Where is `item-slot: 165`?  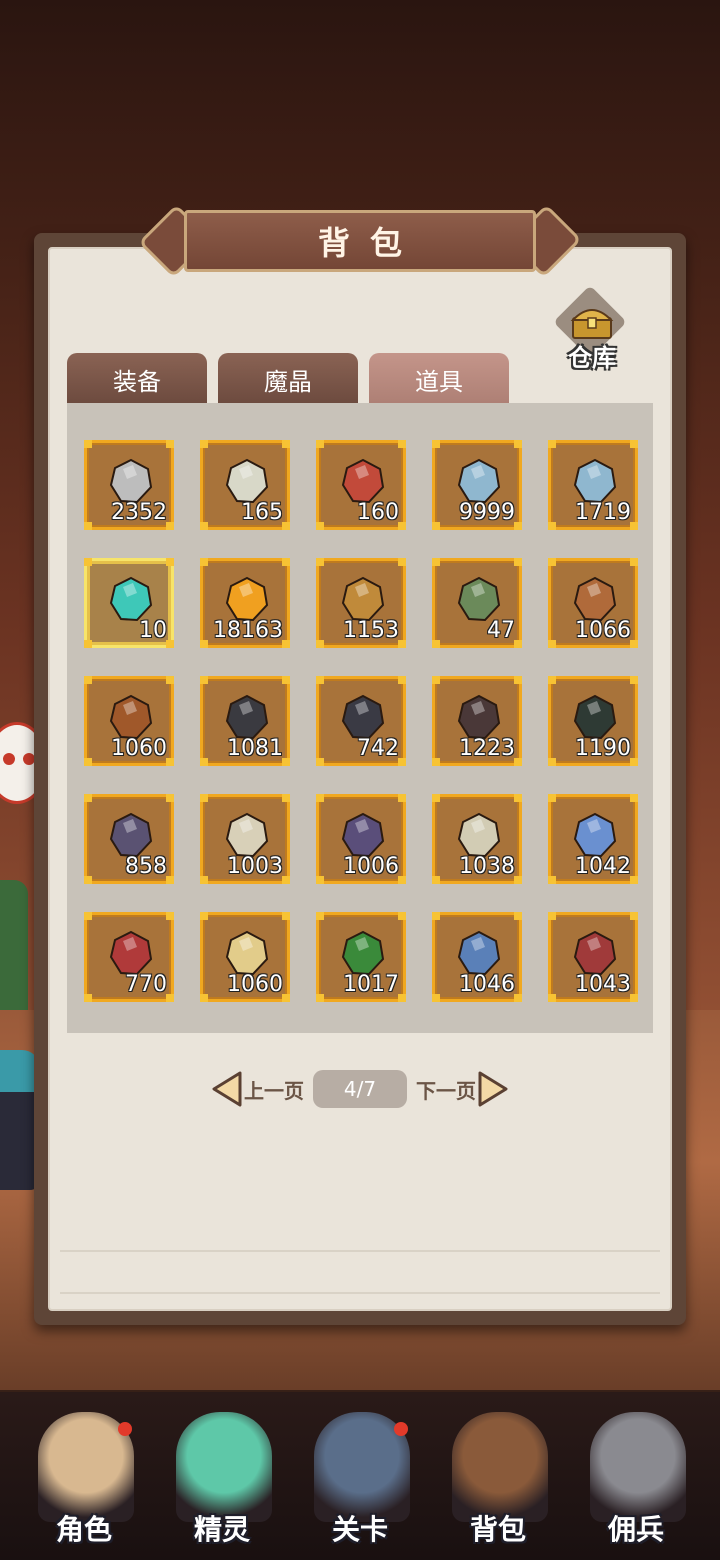 item-slot: 165 is located at coordinates (245, 485).